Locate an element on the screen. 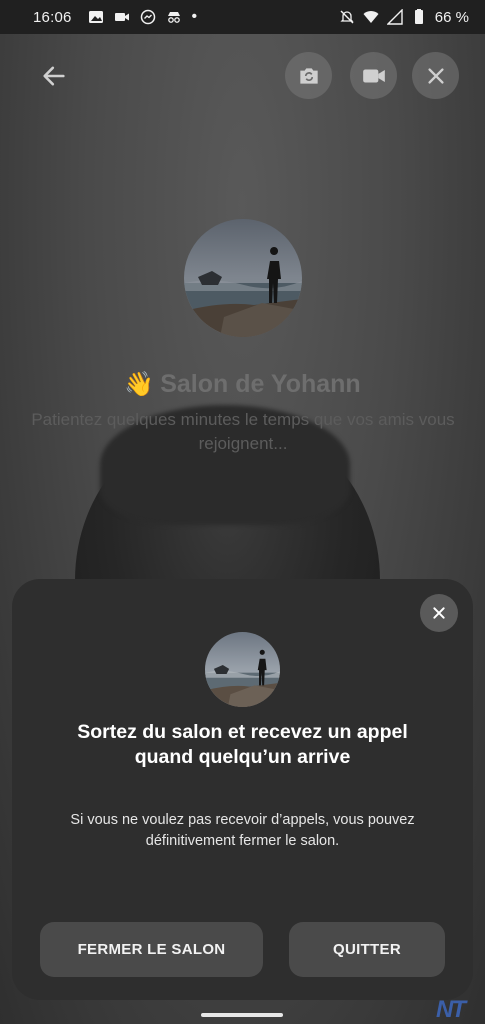 The image size is (485, 1024). room-title-text: Salon de Yohann is located at coordinates (260, 384).